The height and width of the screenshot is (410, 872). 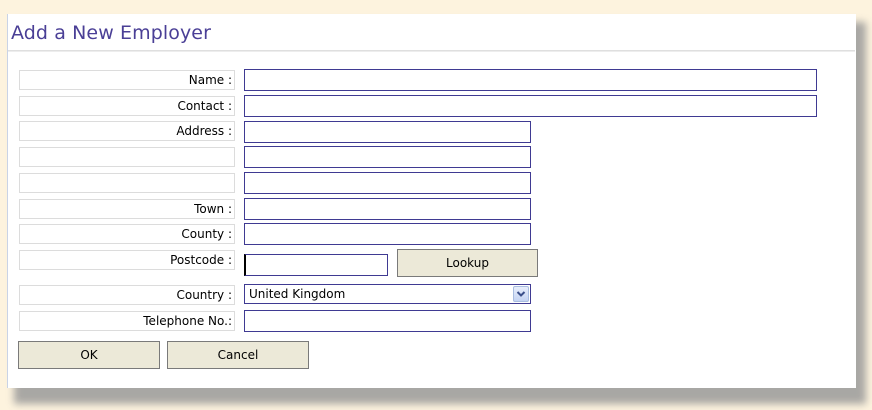 I want to click on county-label: County :, so click(x=127, y=234).